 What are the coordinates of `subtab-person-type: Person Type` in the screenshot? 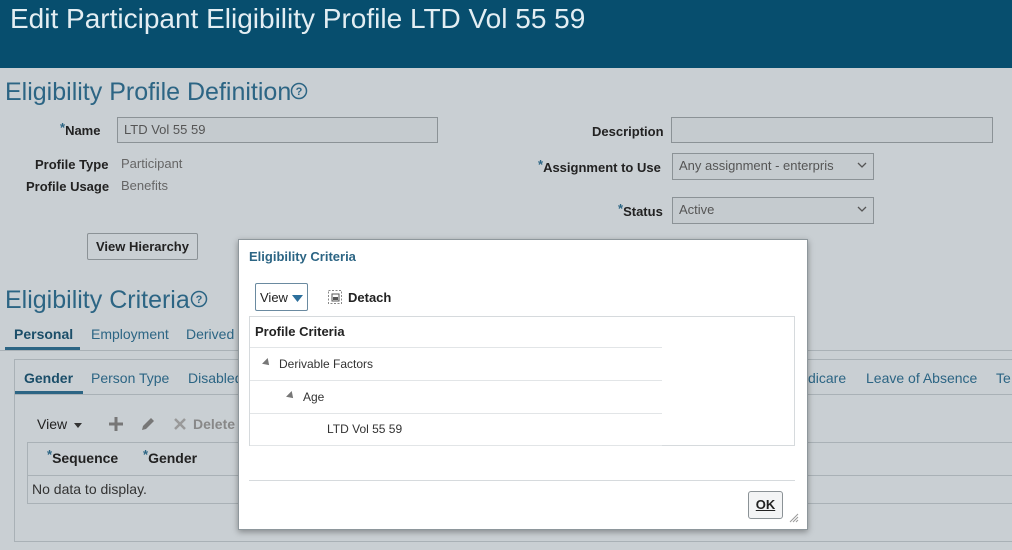 It's located at (130, 378).